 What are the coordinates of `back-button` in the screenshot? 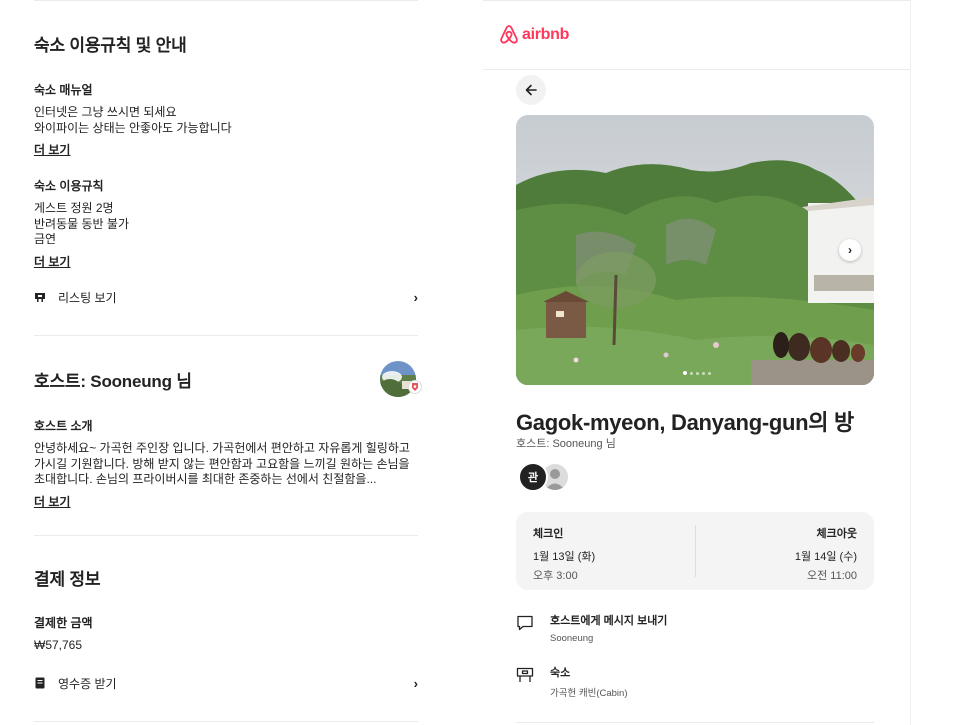 It's located at (531, 90).